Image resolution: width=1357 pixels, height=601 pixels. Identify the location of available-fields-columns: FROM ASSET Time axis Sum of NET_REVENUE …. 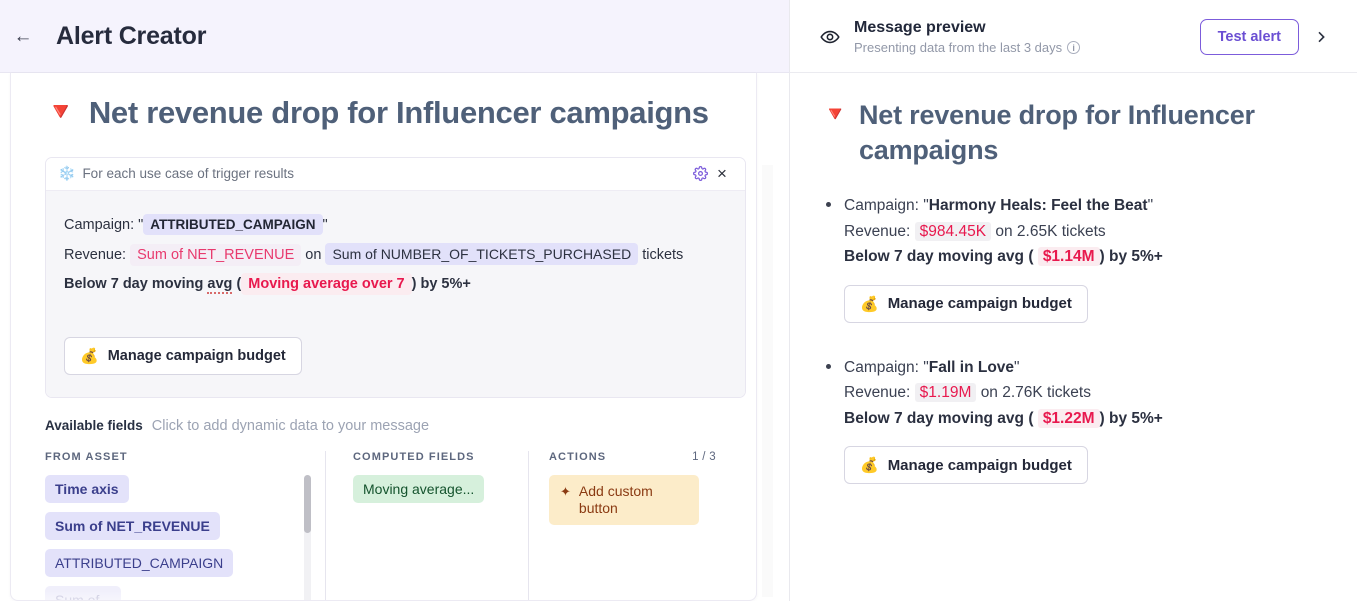
(395, 525).